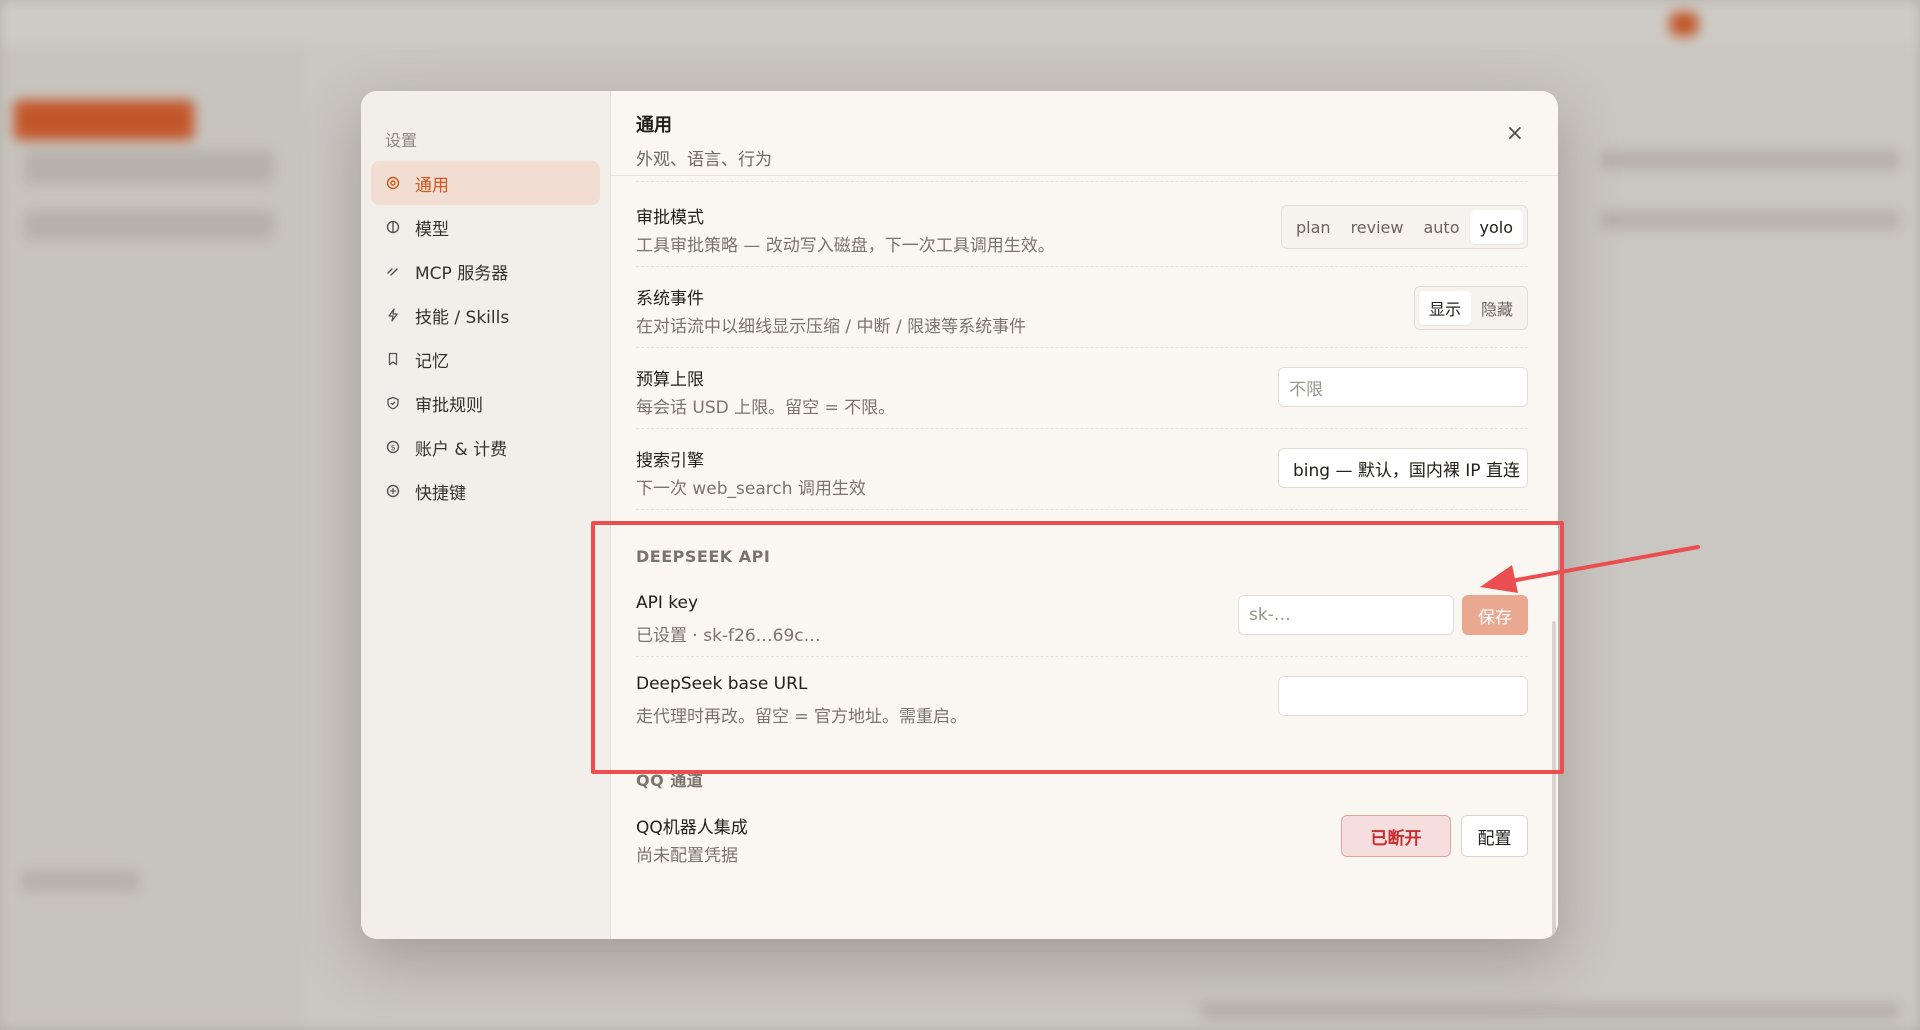 Image resolution: width=1920 pixels, height=1030 pixels. Describe the element at coordinates (654, 125) in the screenshot. I see `panel-title: 通用` at that location.